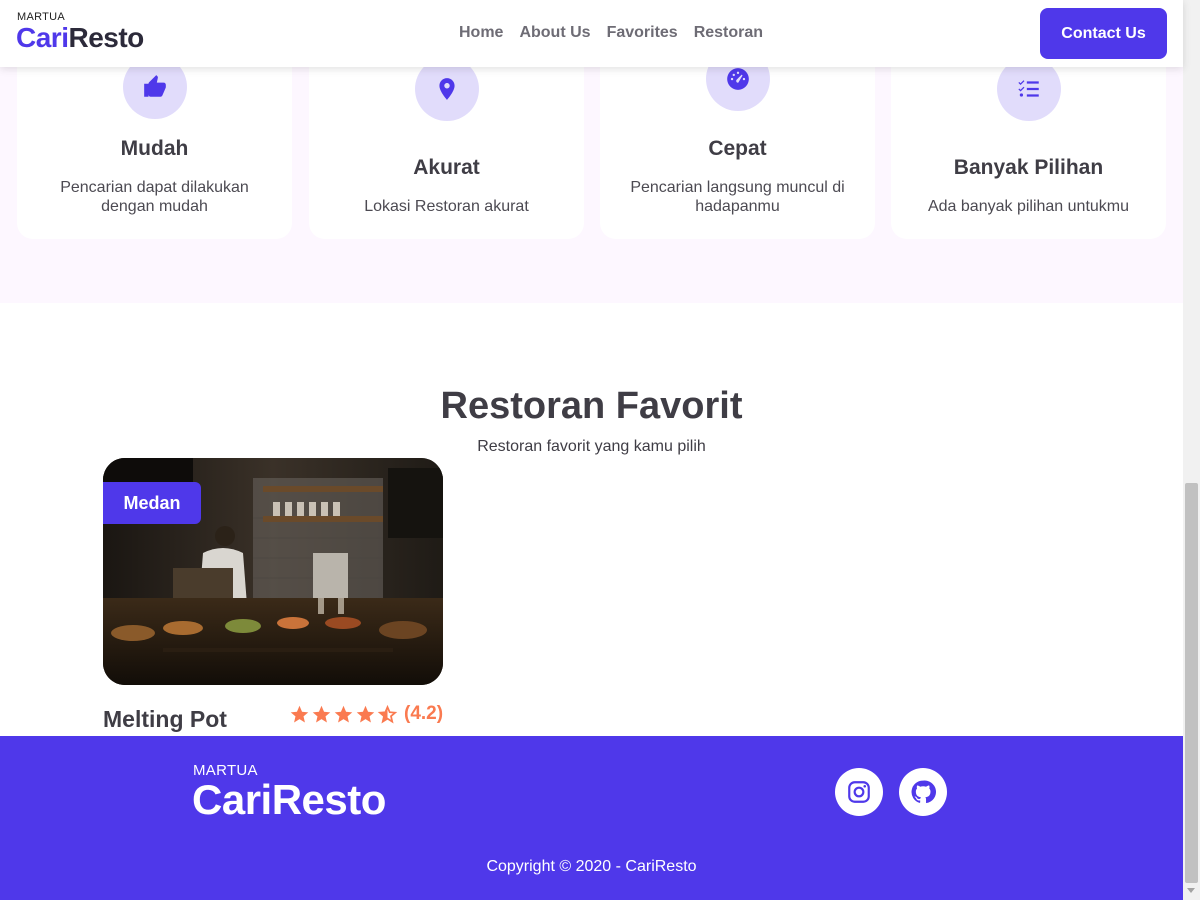 The width and height of the screenshot is (1200, 900). Describe the element at coordinates (737, 197) in the screenshot. I see `feature-description: Pencarian langsung muncul di hadapanmu` at that location.